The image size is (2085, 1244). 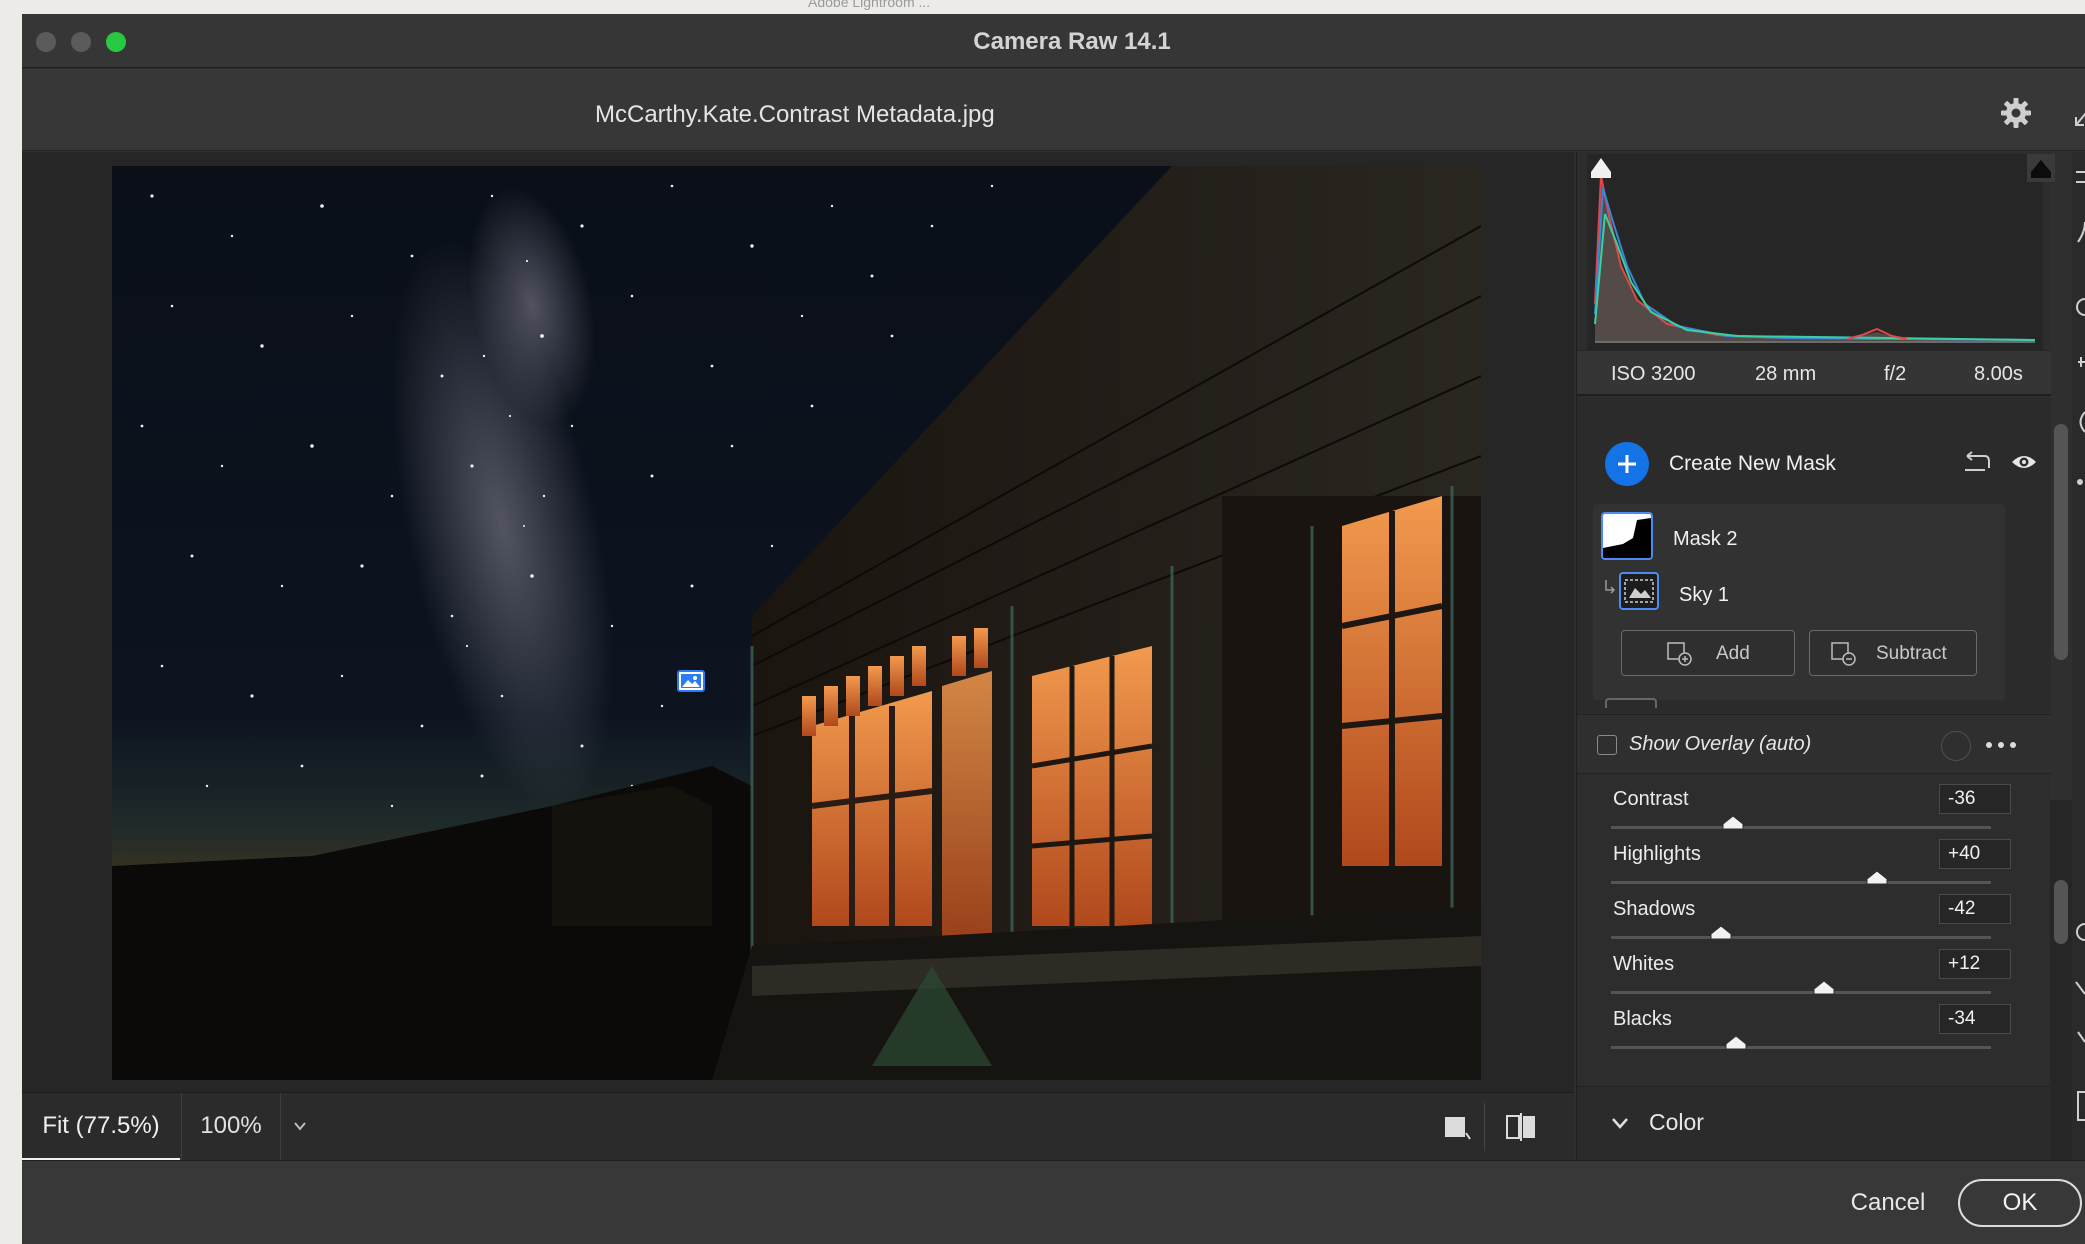 I want to click on whites-slider-row: Whites +12, so click(x=1814, y=978).